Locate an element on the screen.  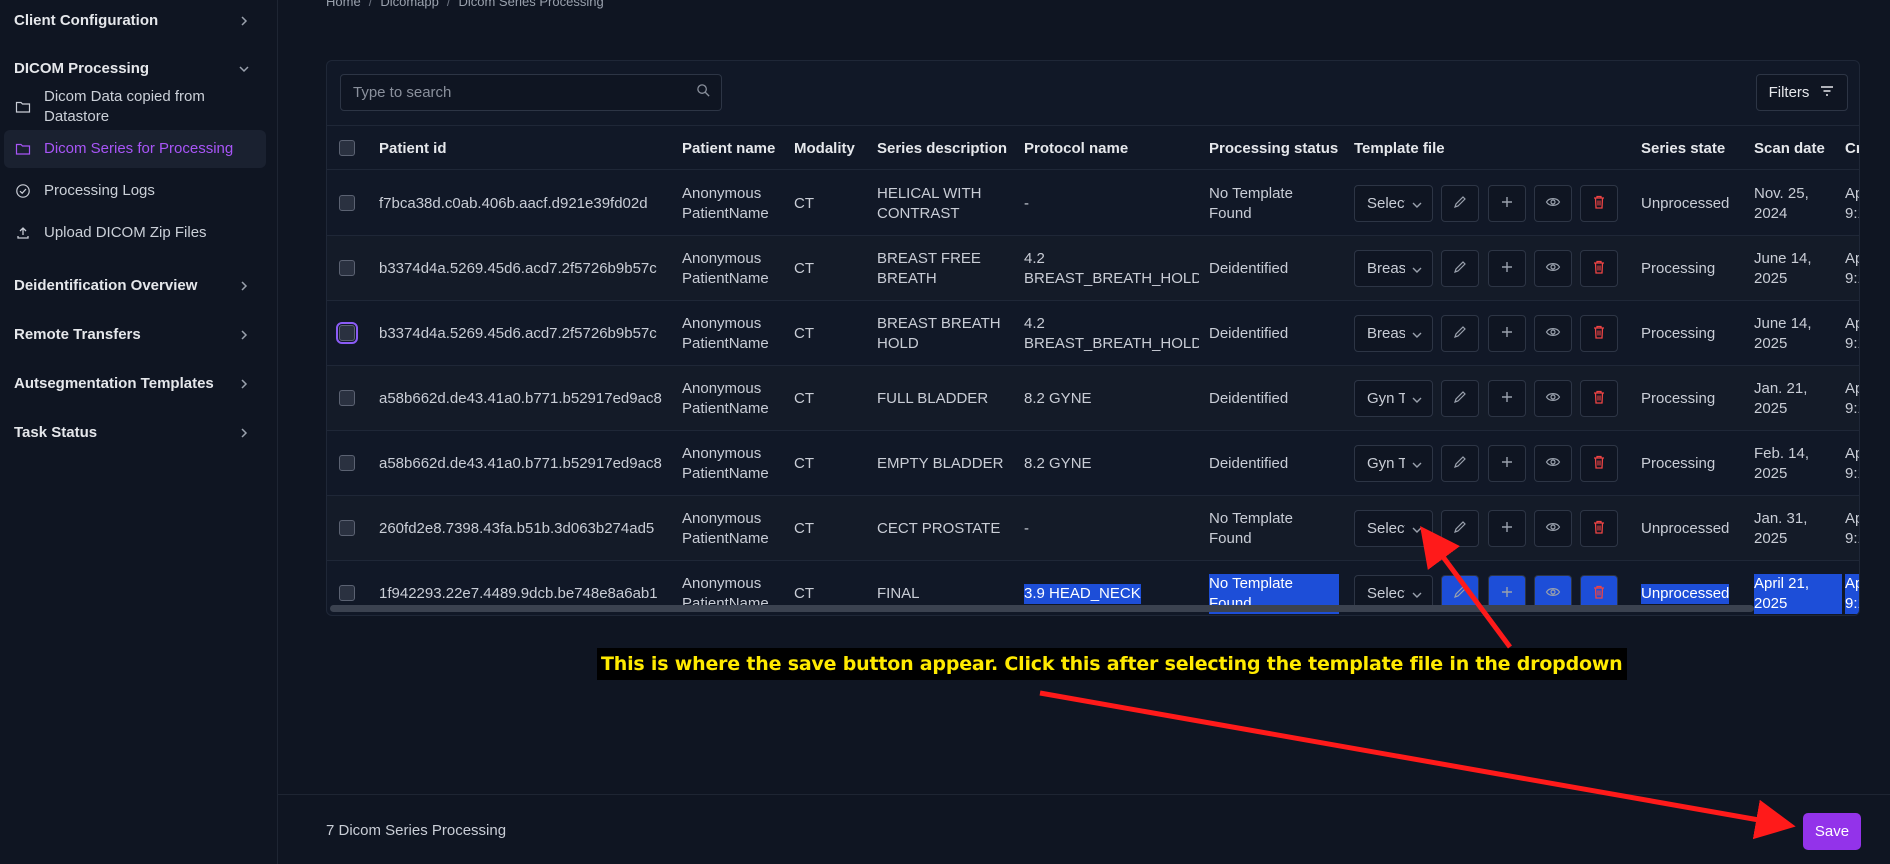
sidebar-item-processing-logs: Processing Logs is located at coordinates (135, 191).